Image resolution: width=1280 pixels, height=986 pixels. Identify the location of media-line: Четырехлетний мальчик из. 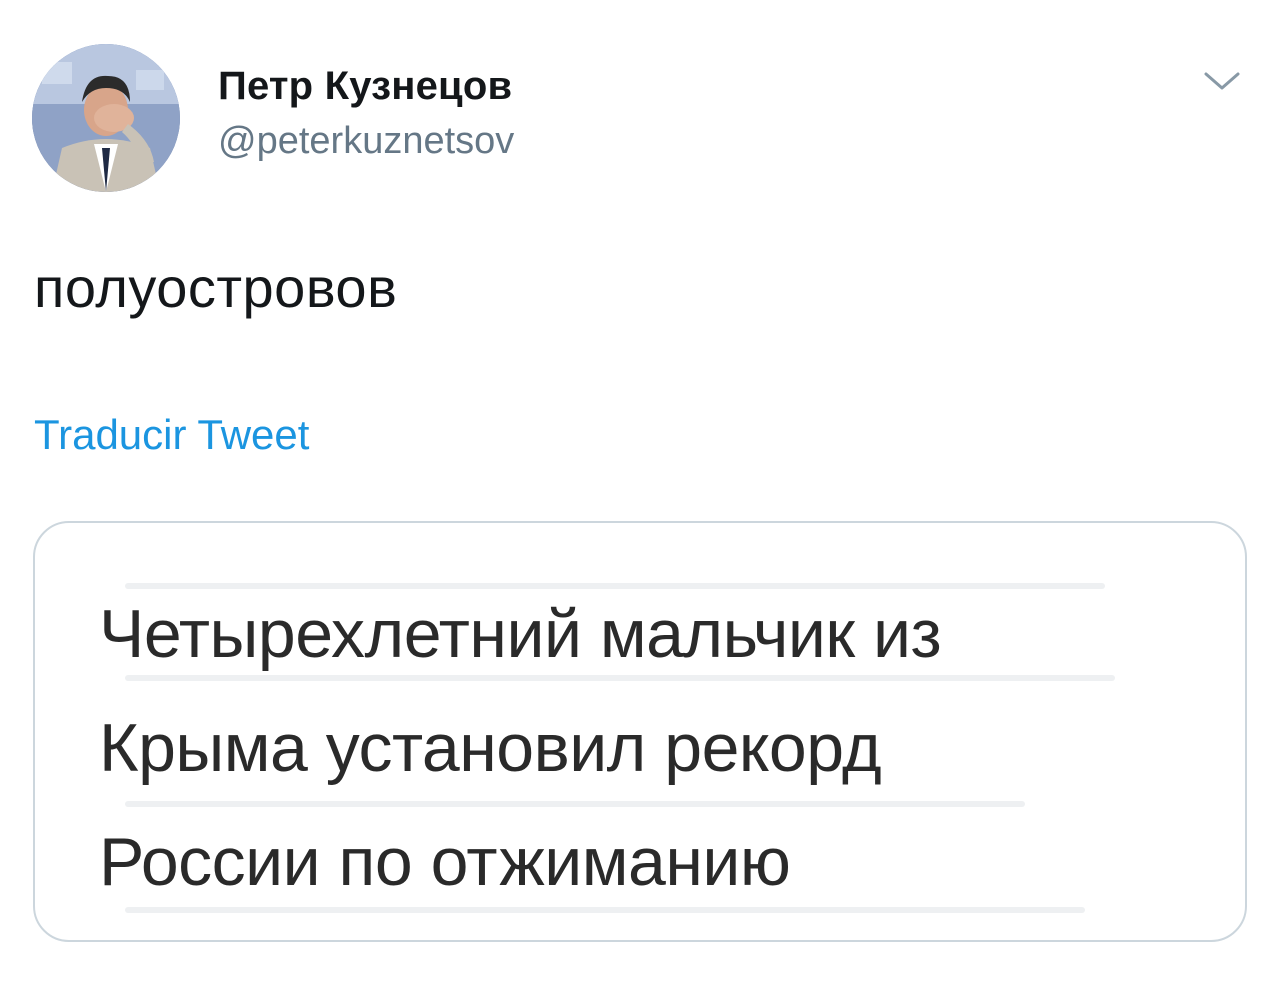
(520, 634).